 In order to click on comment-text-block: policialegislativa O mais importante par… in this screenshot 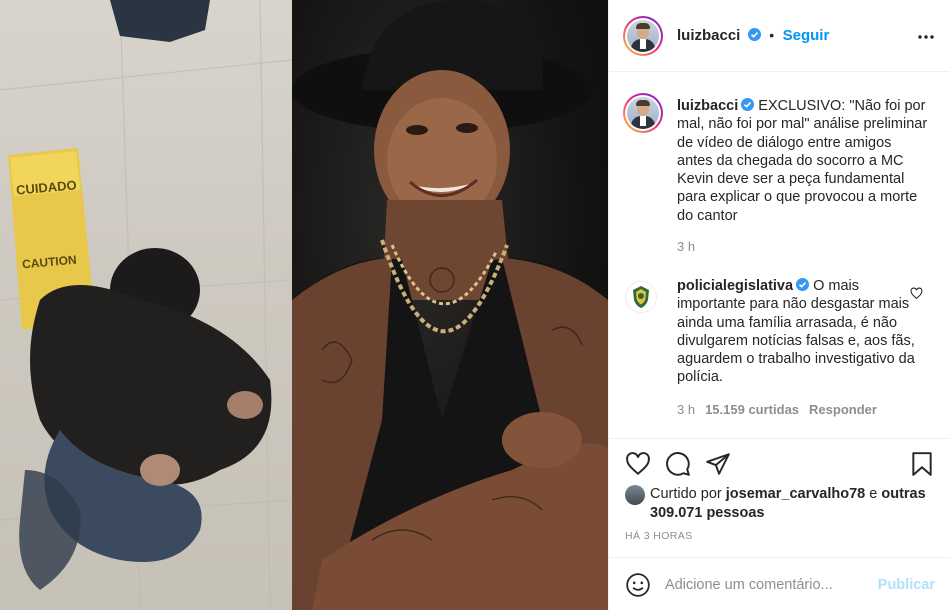, I will do `click(803, 332)`.